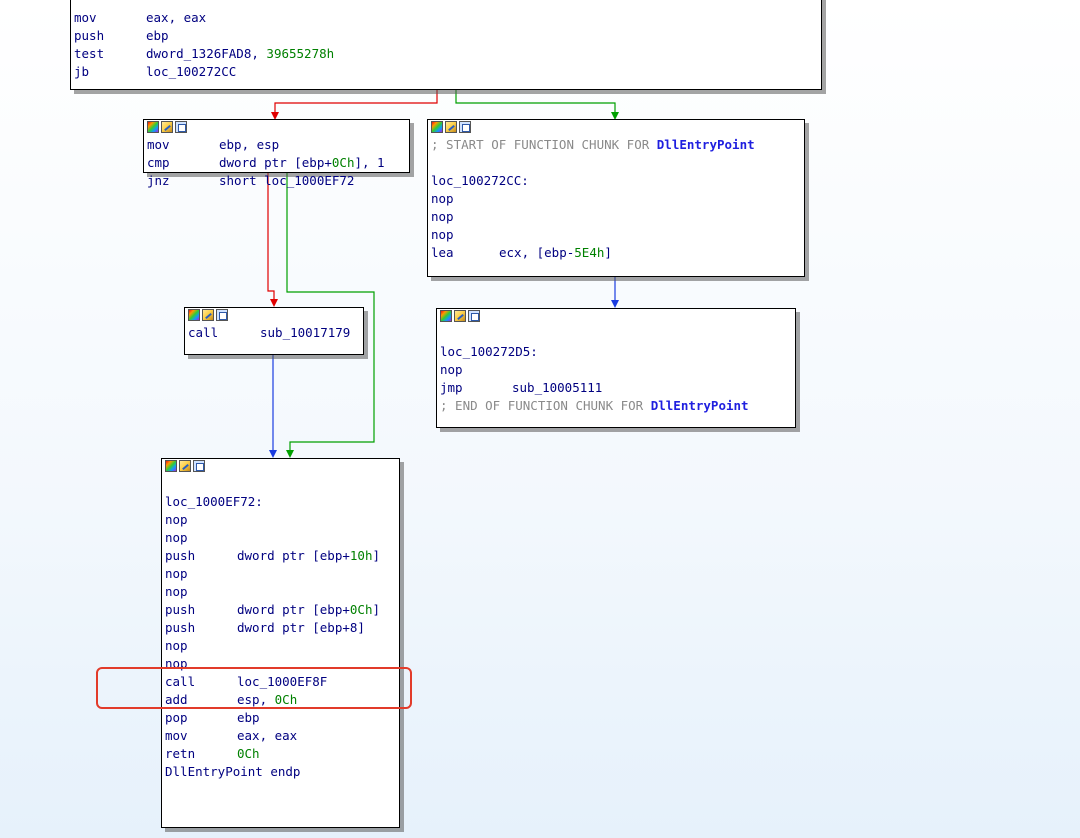  Describe the element at coordinates (155, 71) in the screenshot. I see `instruction-line: jb loc_100272CC` at that location.